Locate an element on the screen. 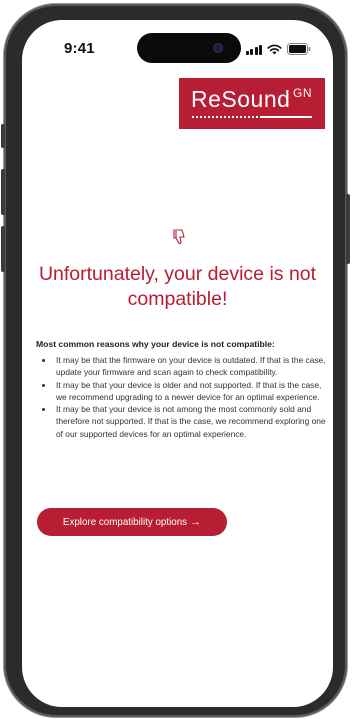 The width and height of the screenshot is (353, 719). resound-logo: ReSound GN is located at coordinates (252, 103).